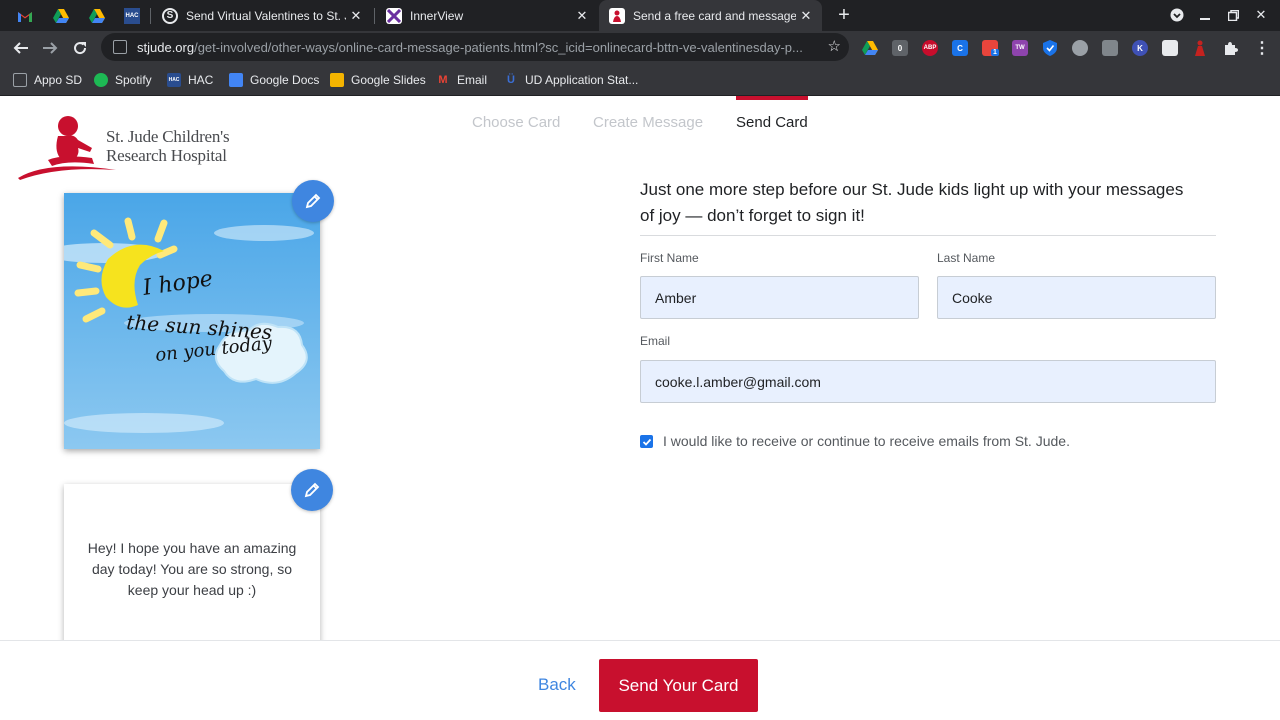 This screenshot has height=720, width=1280. Describe the element at coordinates (516, 122) in the screenshot. I see `step-choose-card: Choose Card` at that location.